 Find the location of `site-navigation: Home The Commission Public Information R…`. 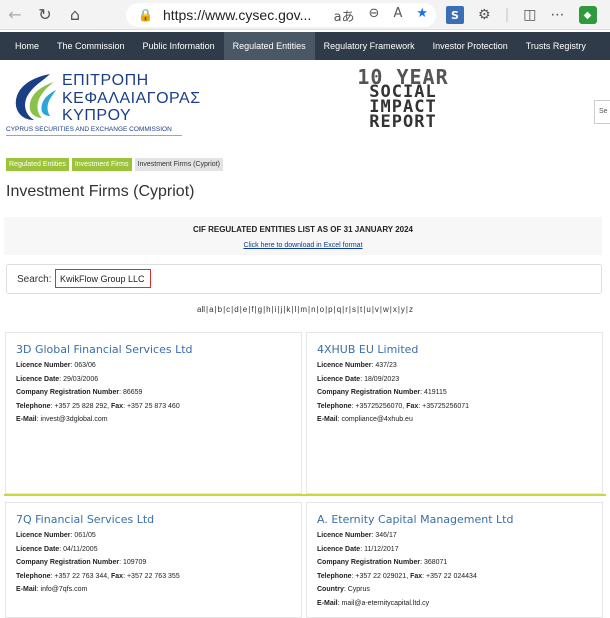

site-navigation: Home The Commission Public Information R… is located at coordinates (305, 46).